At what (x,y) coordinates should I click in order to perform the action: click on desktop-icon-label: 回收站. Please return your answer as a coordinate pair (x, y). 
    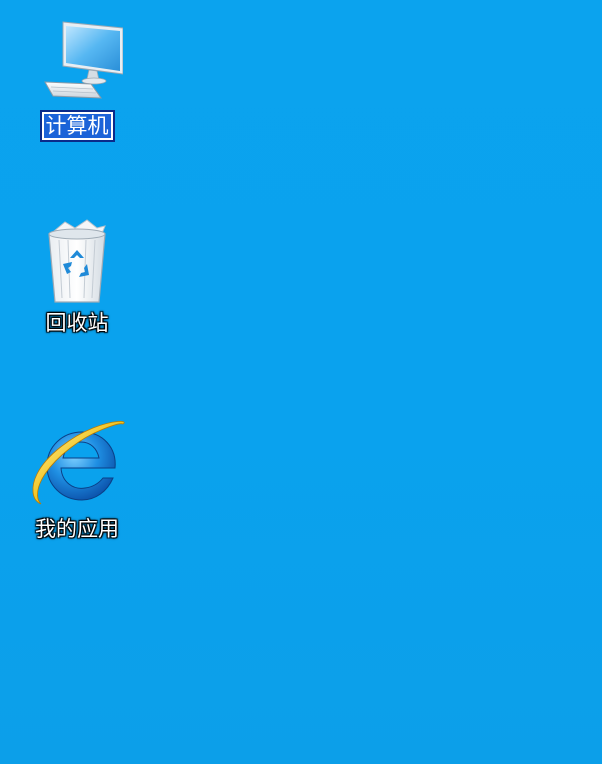
    Looking at the image, I should click on (77, 323).